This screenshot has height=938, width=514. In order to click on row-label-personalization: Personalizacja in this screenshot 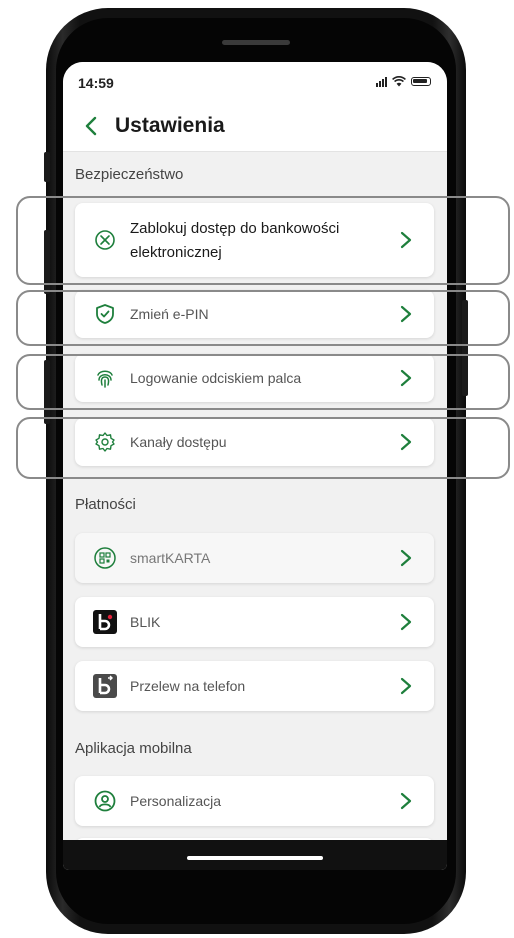, I will do `click(176, 801)`.